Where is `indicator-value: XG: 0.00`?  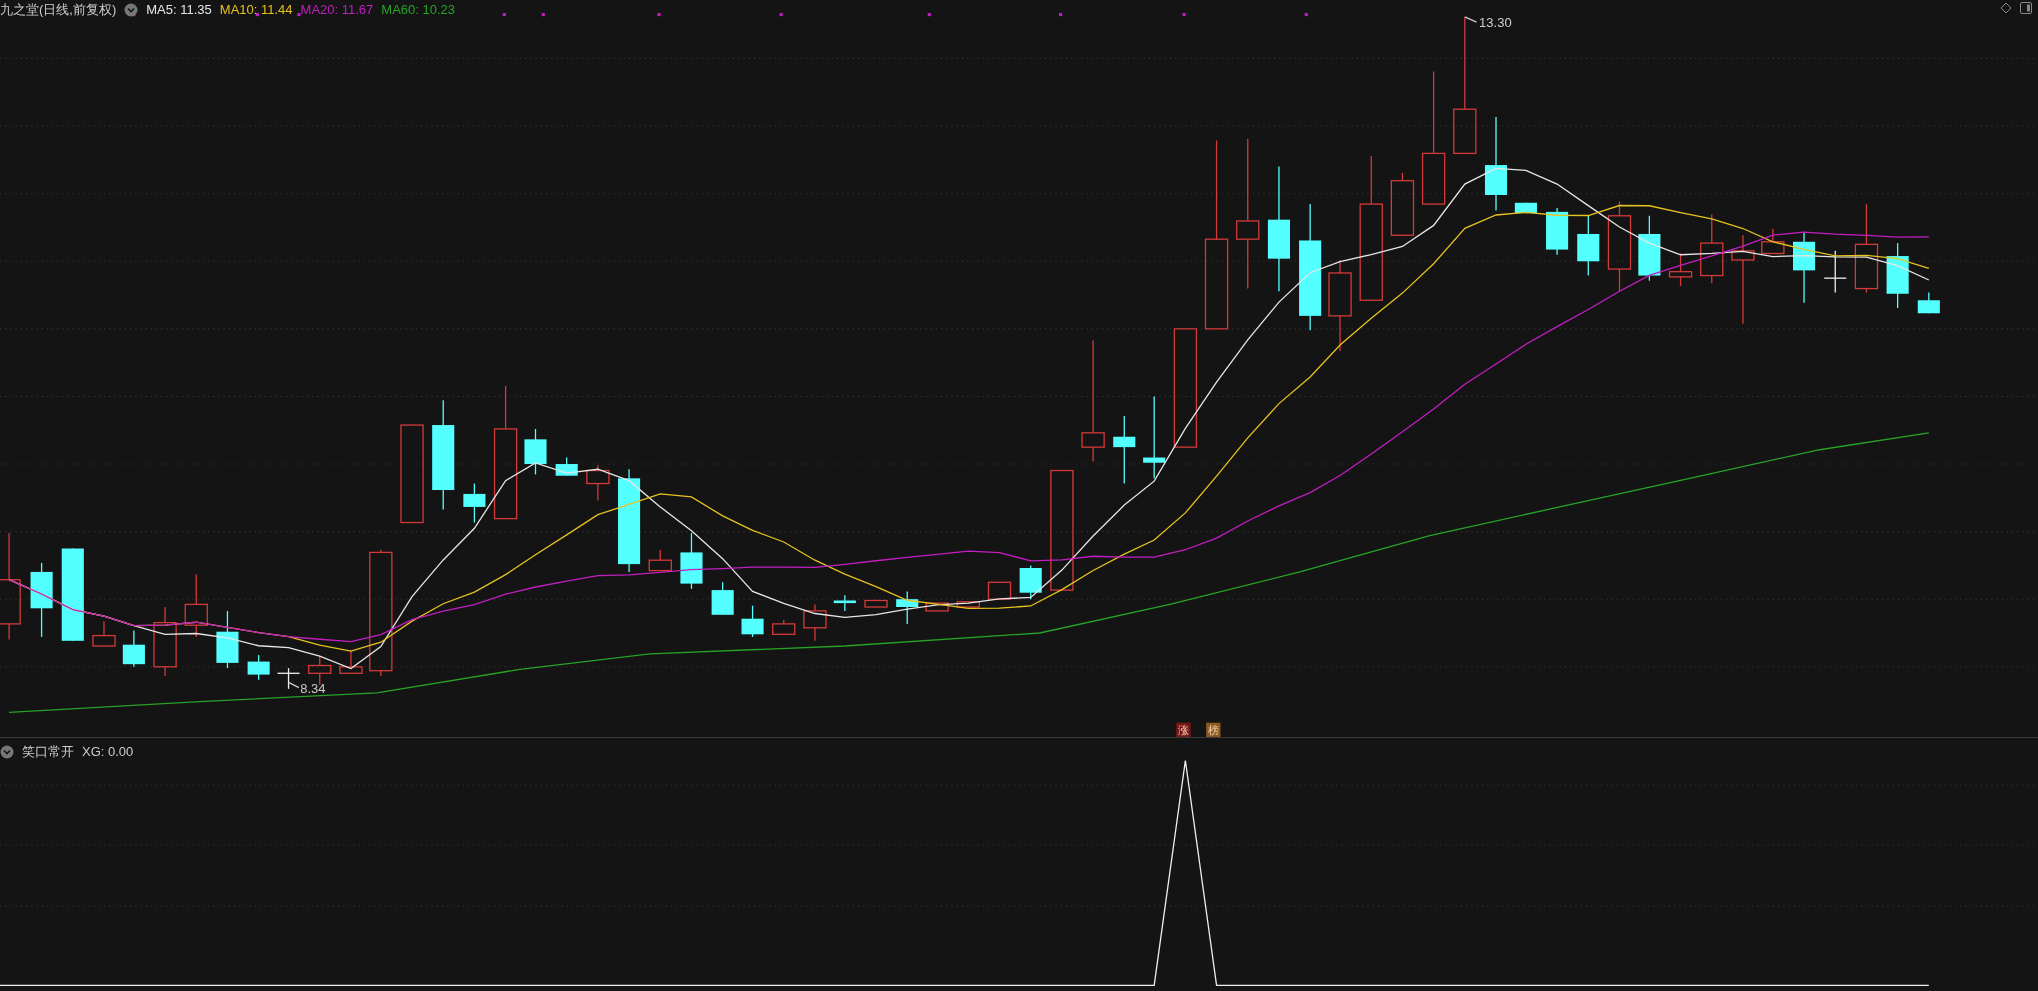
indicator-value: XG: 0.00 is located at coordinates (108, 752).